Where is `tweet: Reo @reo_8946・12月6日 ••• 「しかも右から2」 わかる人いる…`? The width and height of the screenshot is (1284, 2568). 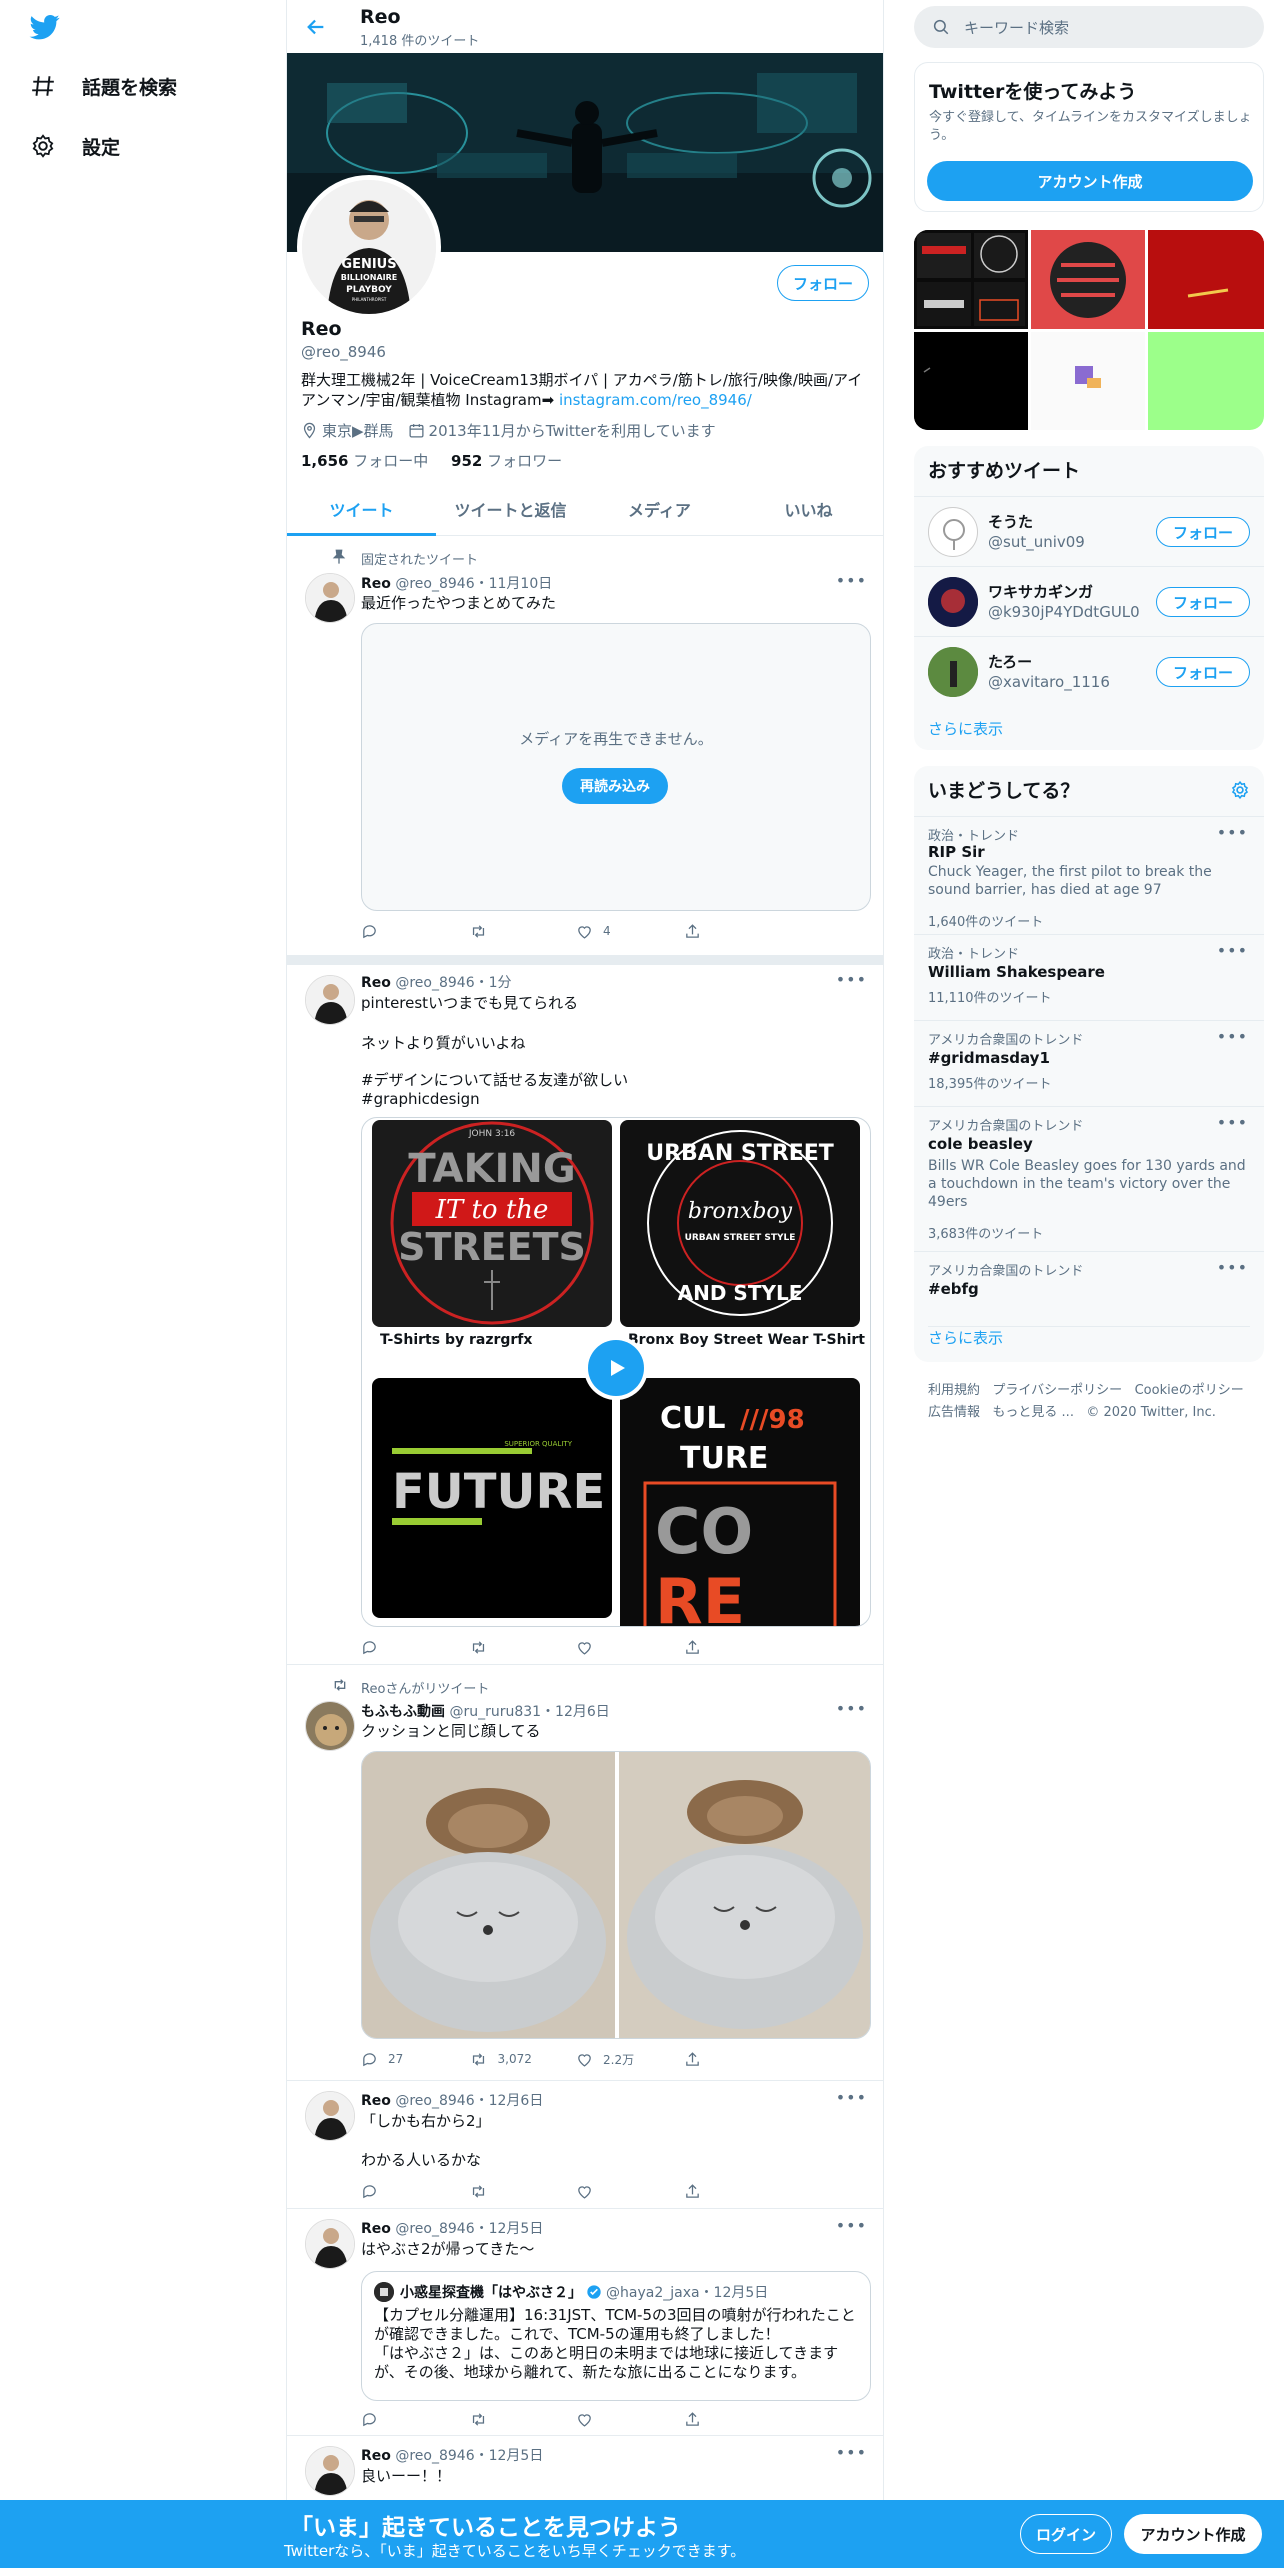
tweet: Reo @reo_8946・12月6日 ••• 「しかも右から2」 わかる人いる… is located at coordinates (585, 2145).